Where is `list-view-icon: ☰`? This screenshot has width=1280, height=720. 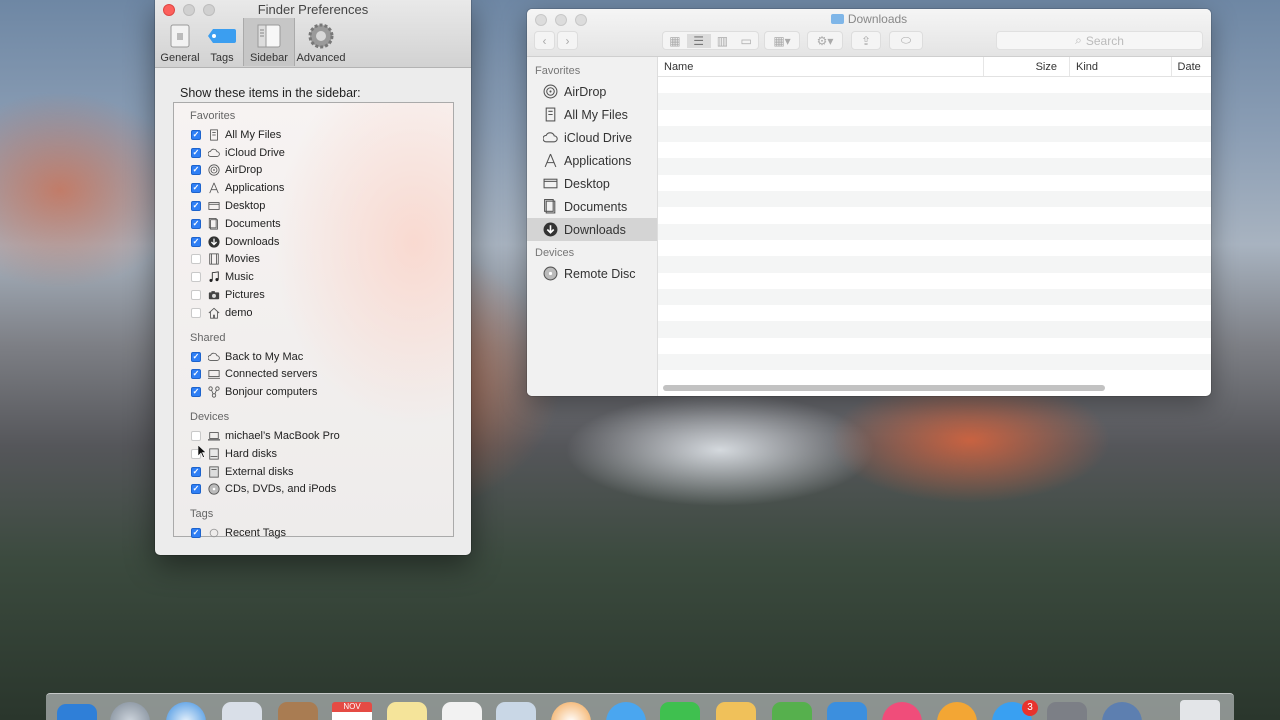 list-view-icon: ☰ is located at coordinates (698, 40).